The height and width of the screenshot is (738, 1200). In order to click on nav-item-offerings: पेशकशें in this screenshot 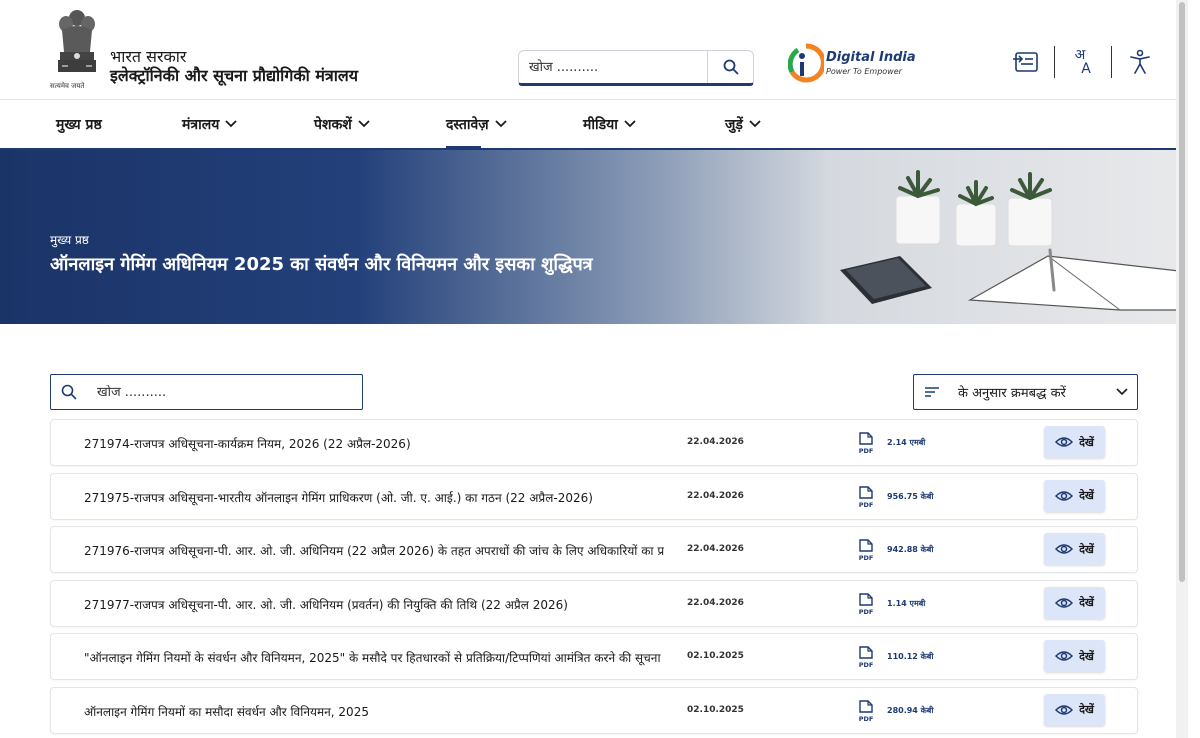, I will do `click(342, 124)`.